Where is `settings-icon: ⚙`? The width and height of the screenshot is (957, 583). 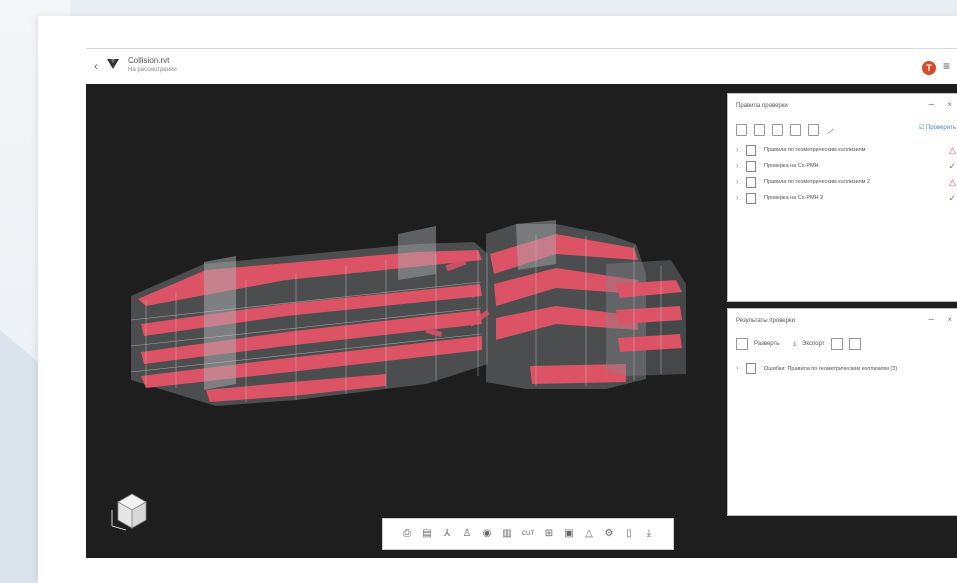 settings-icon: ⚙ is located at coordinates (609, 534).